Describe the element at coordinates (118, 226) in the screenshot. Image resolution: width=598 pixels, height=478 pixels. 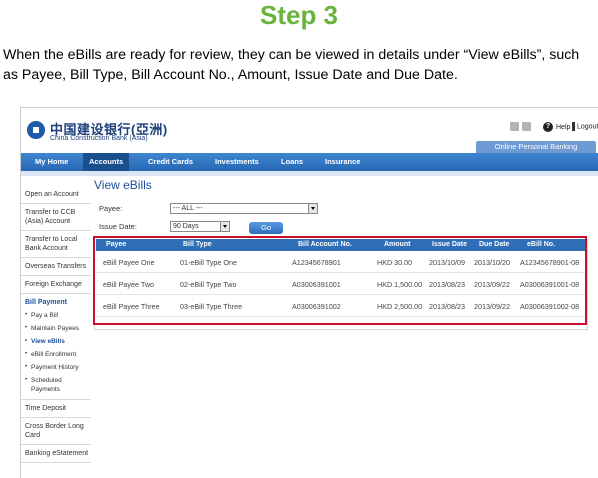
I see `issue-date-label: Issue Date:` at that location.